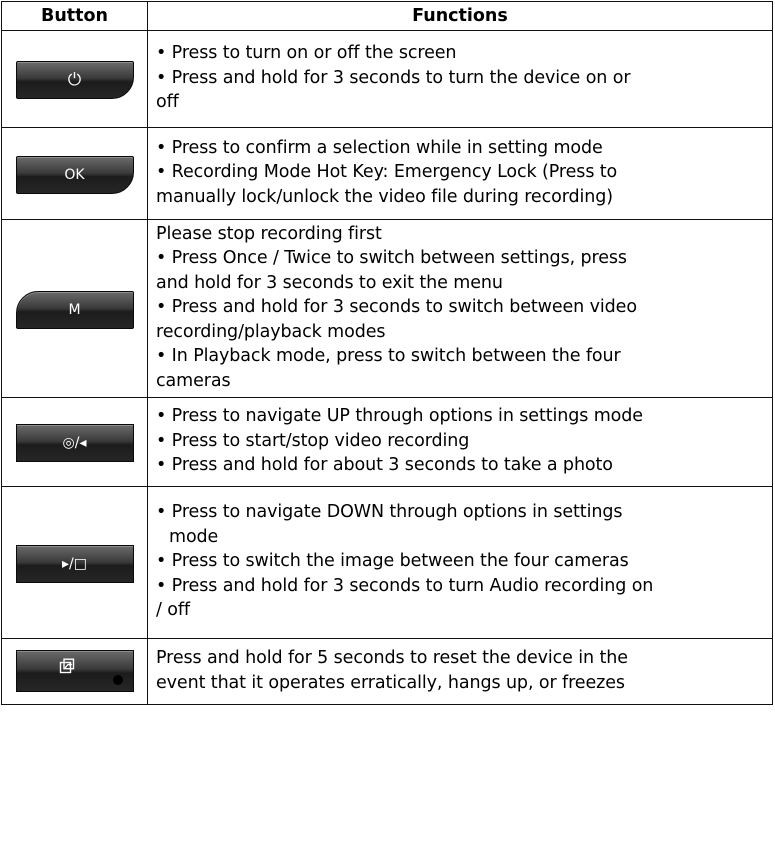 Image resolution: width=775 pixels, height=863 pixels. I want to click on button-cell, so click(74, 671).